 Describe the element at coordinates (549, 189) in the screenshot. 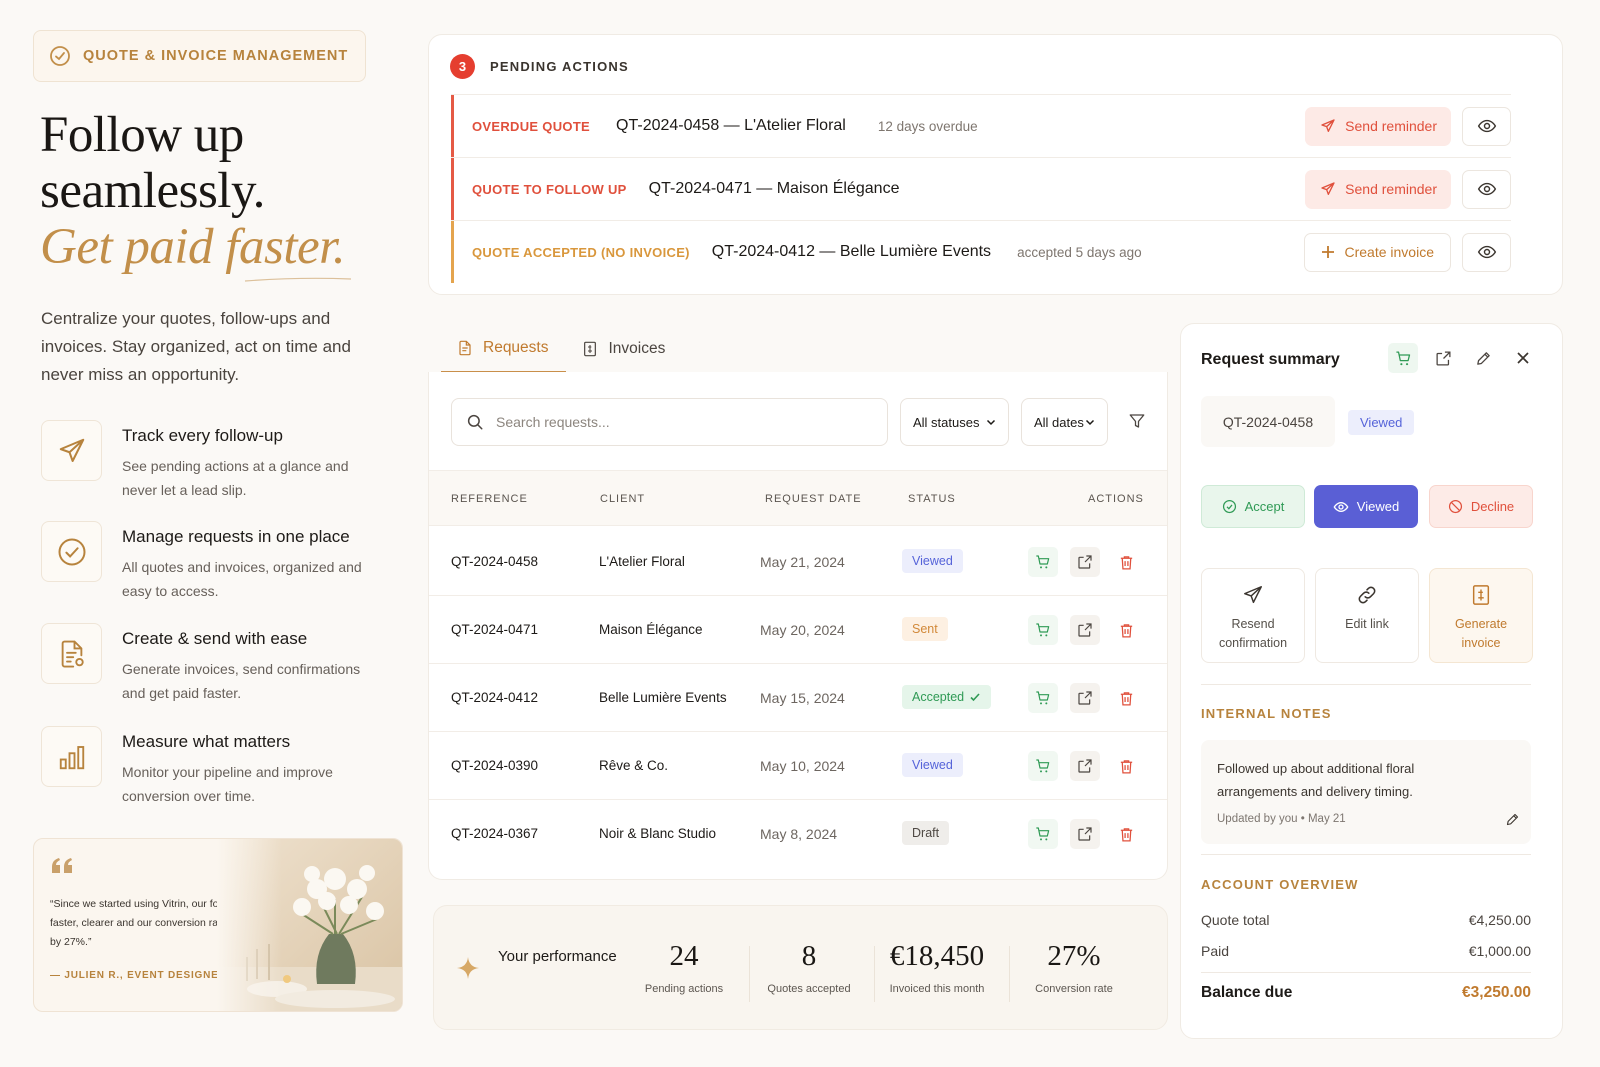

I see `pending-kind: QUOTE TO FOLLOW UP` at that location.